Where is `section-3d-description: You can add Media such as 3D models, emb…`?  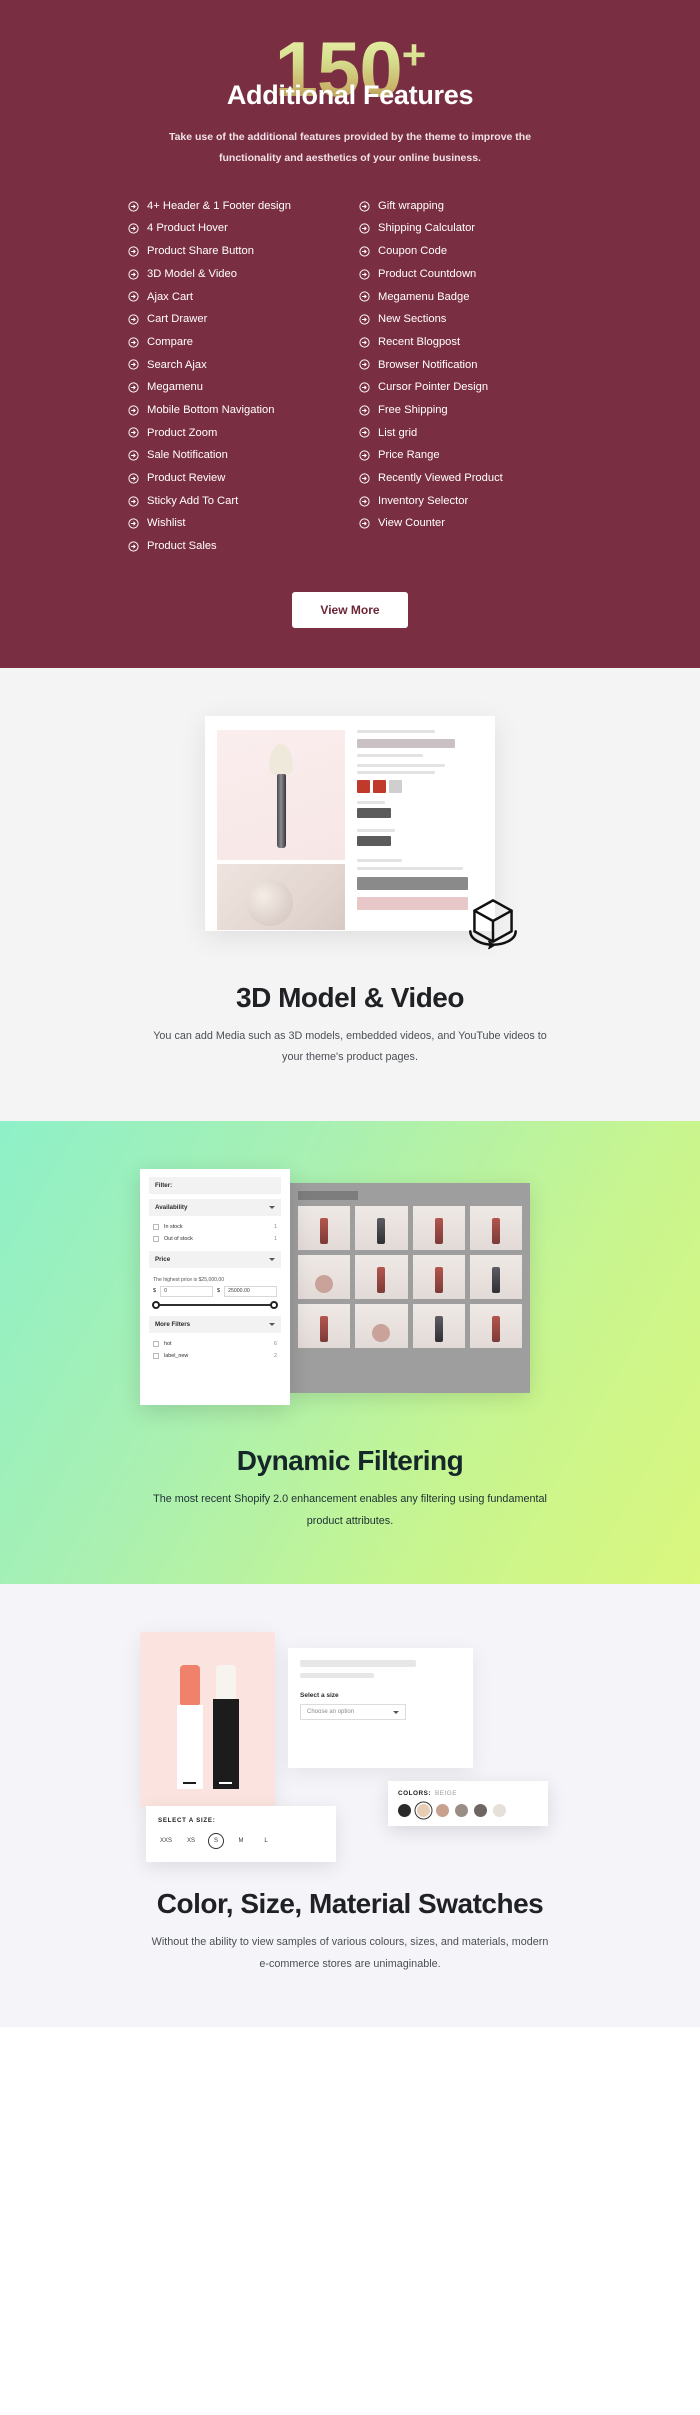 section-3d-description: You can add Media such as 3D models, emb… is located at coordinates (350, 1046).